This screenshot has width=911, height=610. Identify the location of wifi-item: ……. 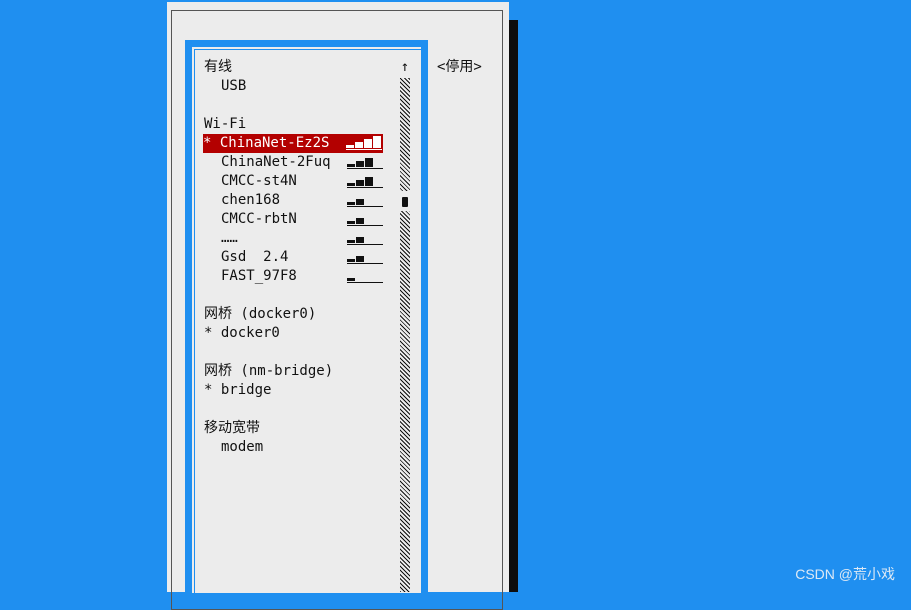
(302, 238).